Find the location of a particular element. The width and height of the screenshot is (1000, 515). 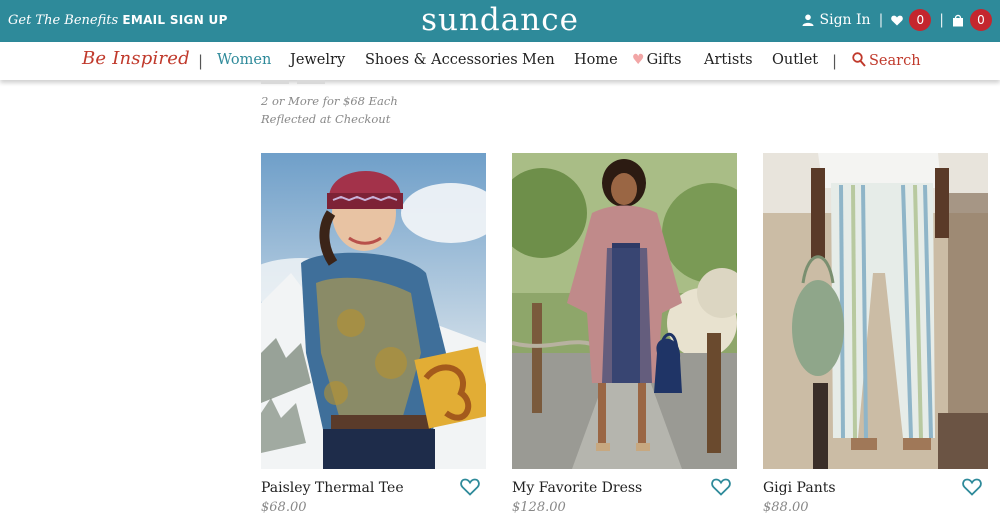

search-icon is located at coordinates (859, 59).